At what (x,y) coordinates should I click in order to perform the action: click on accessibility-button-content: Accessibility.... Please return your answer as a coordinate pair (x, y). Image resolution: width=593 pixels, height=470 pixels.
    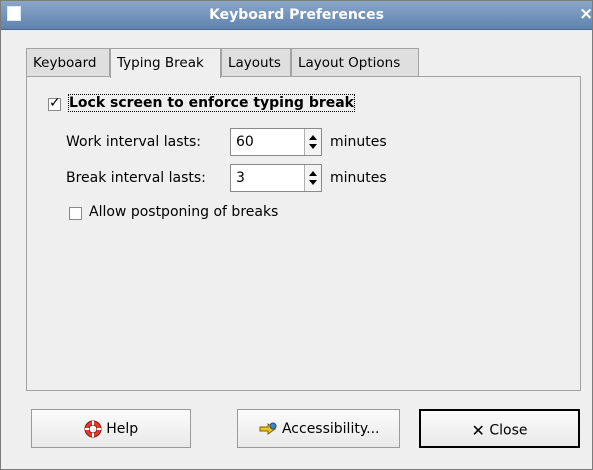
    Looking at the image, I should click on (318, 429).